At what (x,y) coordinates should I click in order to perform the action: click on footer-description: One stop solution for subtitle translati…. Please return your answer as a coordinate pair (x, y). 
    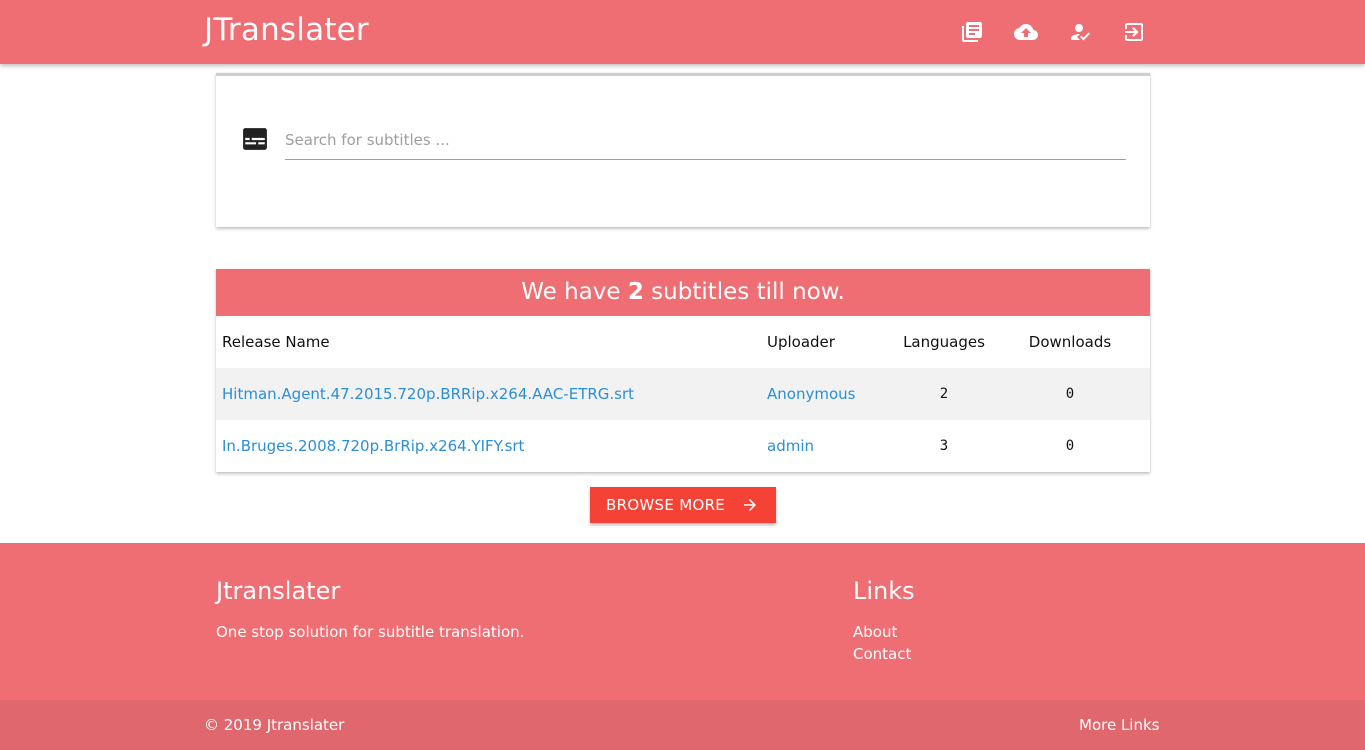
    Looking at the image, I should click on (370, 632).